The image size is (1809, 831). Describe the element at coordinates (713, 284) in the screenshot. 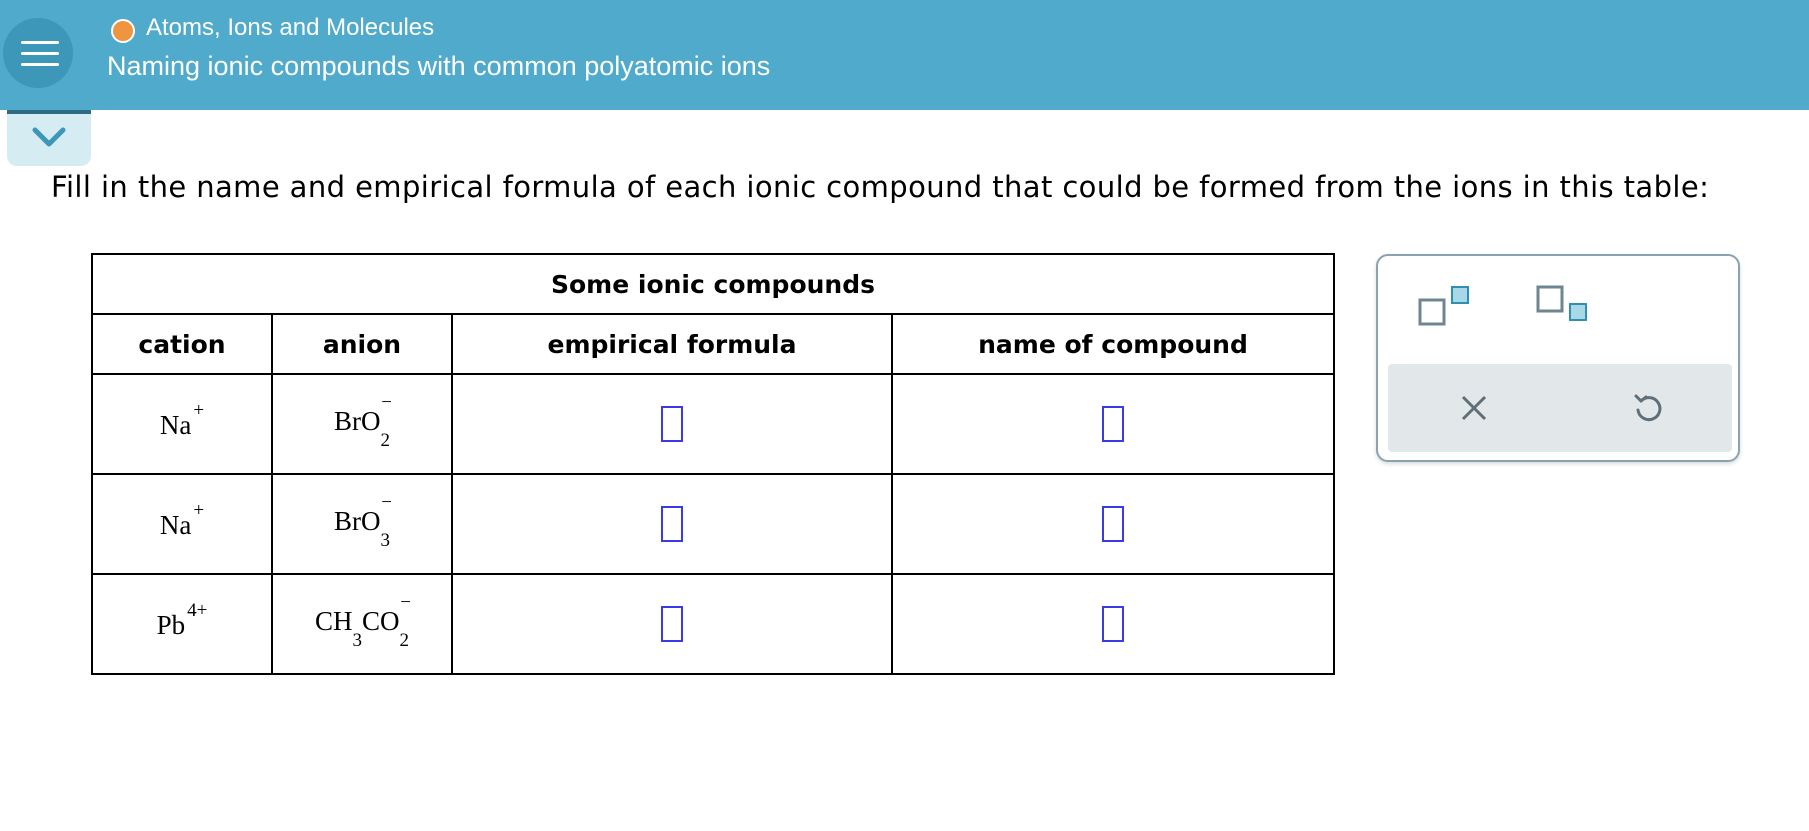

I see `table-caption: Some ionic compounds` at that location.